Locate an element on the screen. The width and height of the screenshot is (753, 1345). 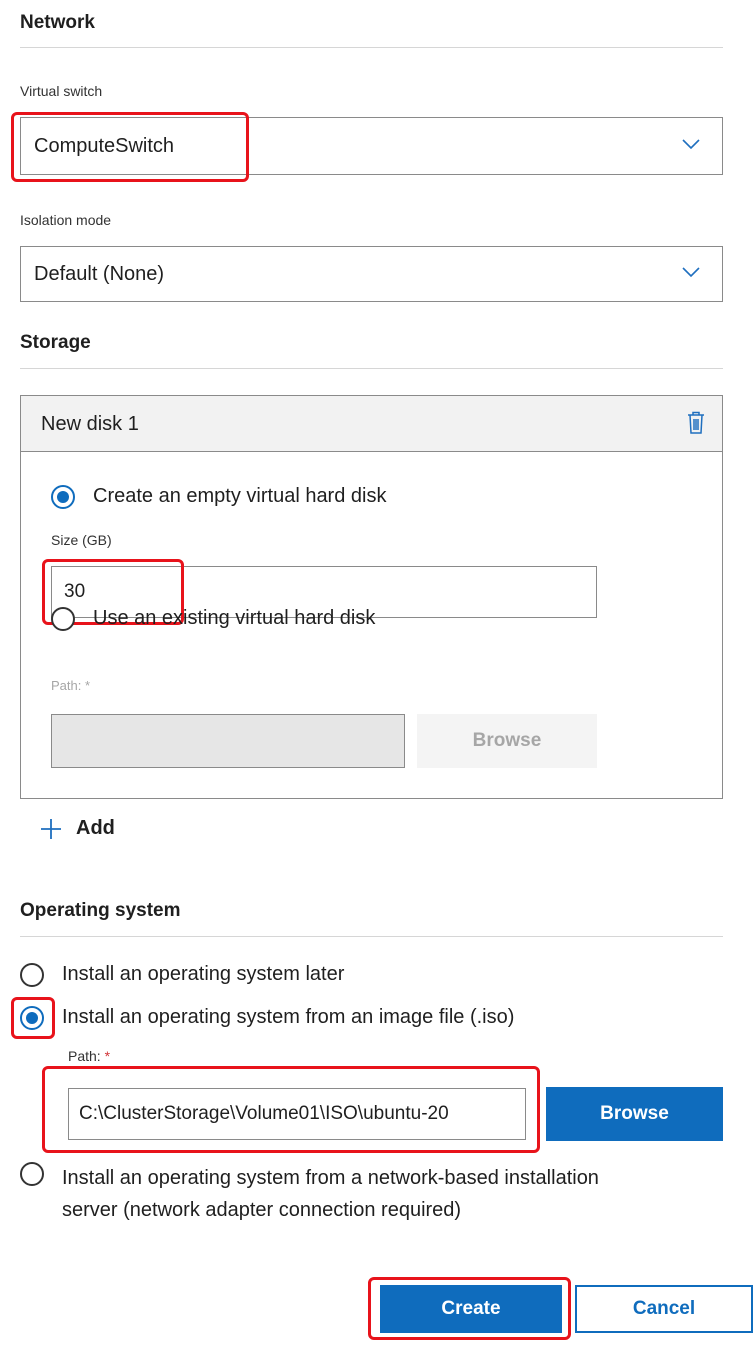
trash-icon is located at coordinates (696, 423).